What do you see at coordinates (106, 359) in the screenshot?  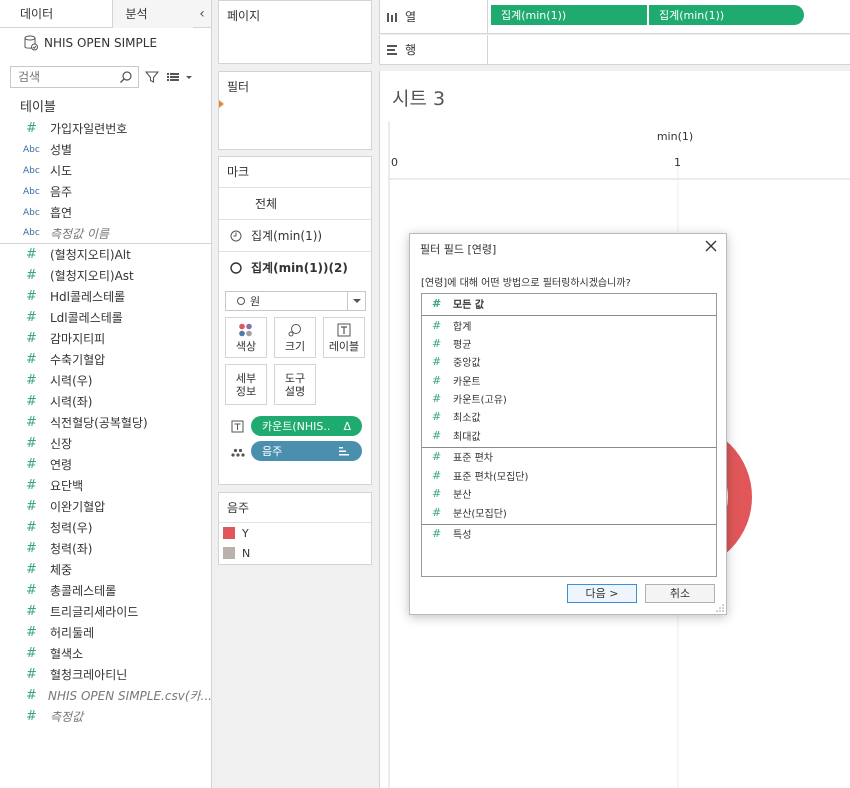 I see `field-item: # 수축기혈압` at bounding box center [106, 359].